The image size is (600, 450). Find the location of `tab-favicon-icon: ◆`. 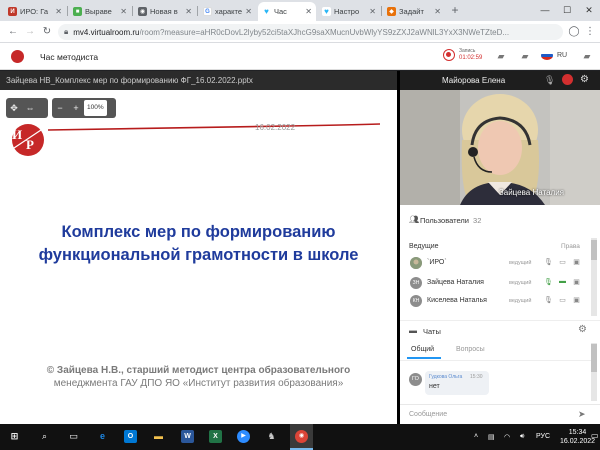

tab-favicon-icon: ◆ is located at coordinates (391, 11).